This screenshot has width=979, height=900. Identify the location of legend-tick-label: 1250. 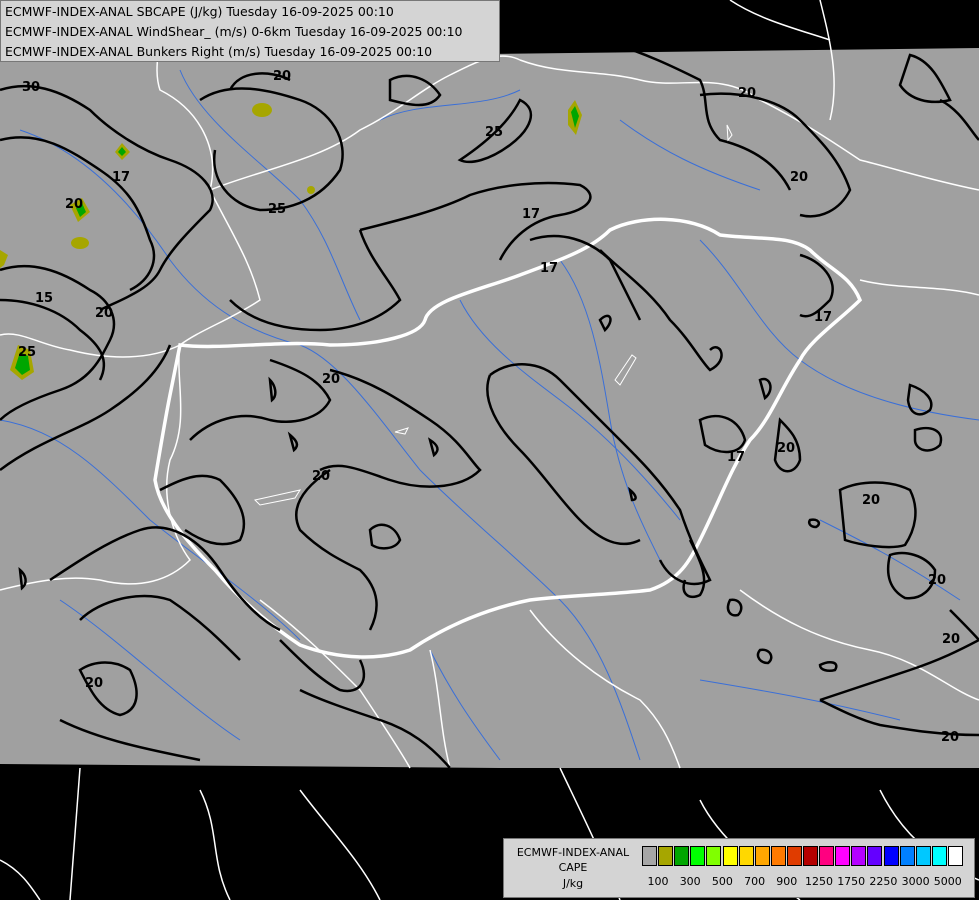
(819, 881).